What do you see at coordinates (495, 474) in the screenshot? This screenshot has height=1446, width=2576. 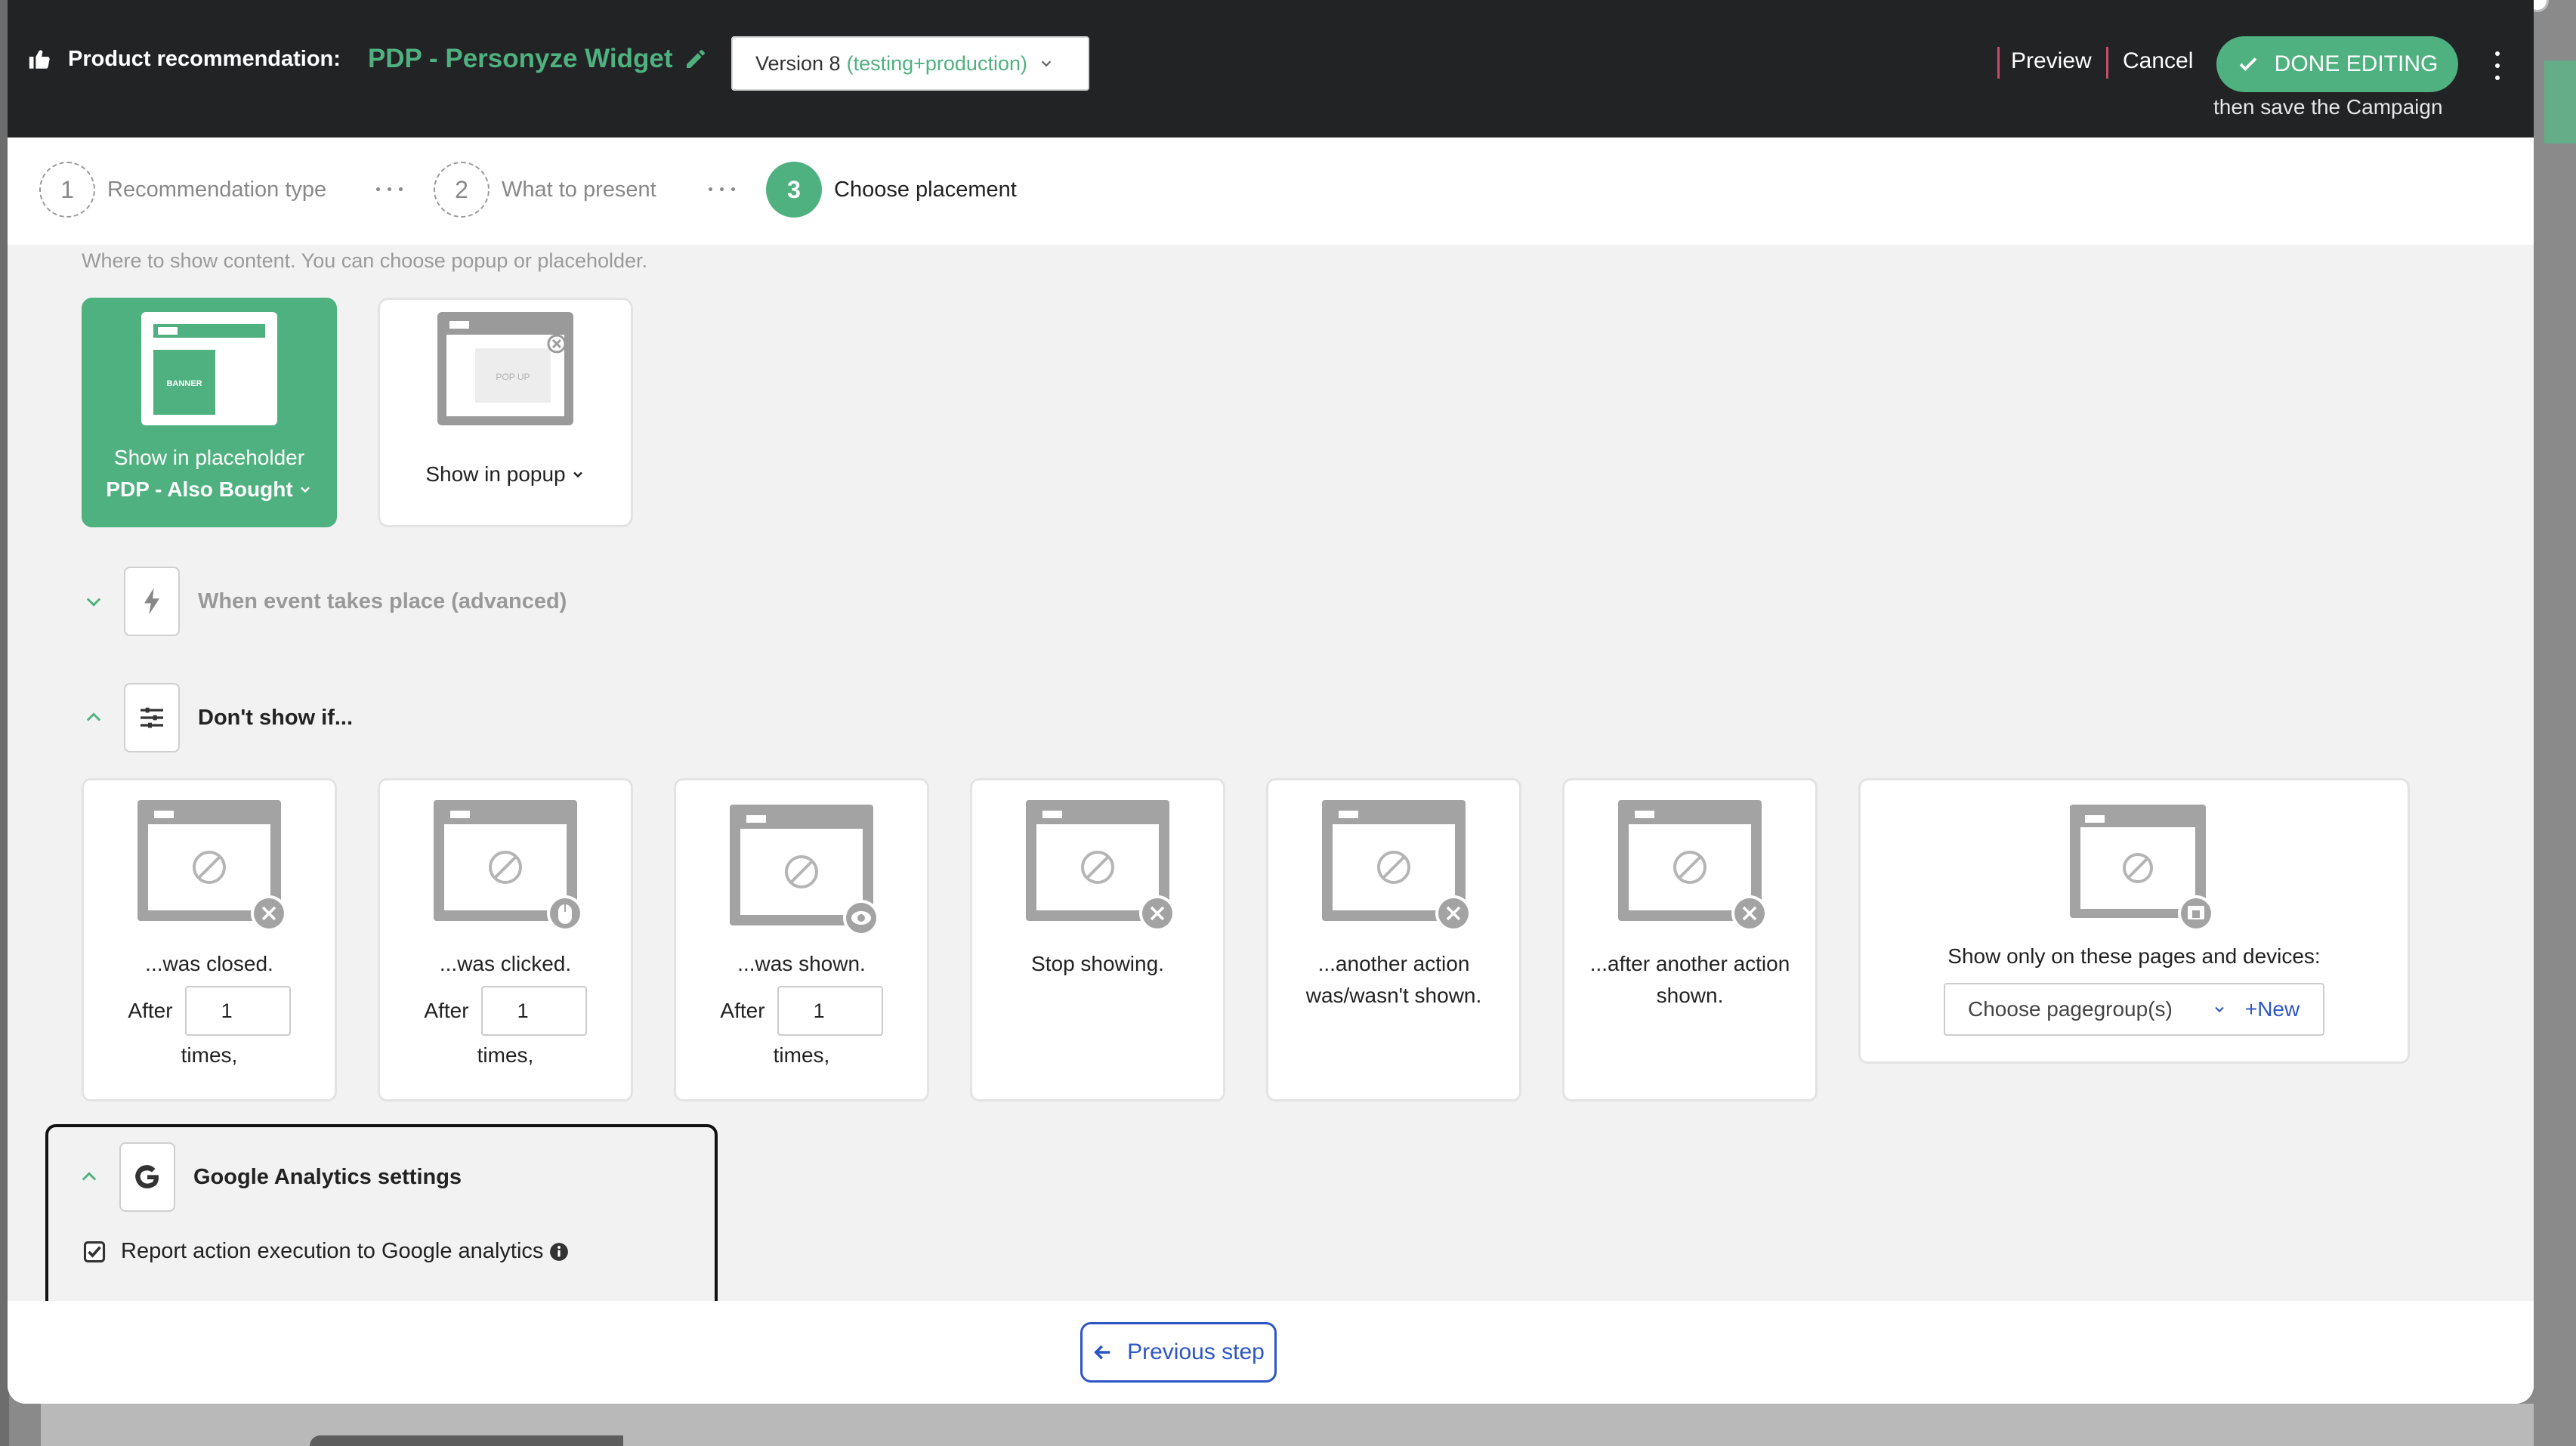 I see `popup-label: Show in popup` at bounding box center [495, 474].